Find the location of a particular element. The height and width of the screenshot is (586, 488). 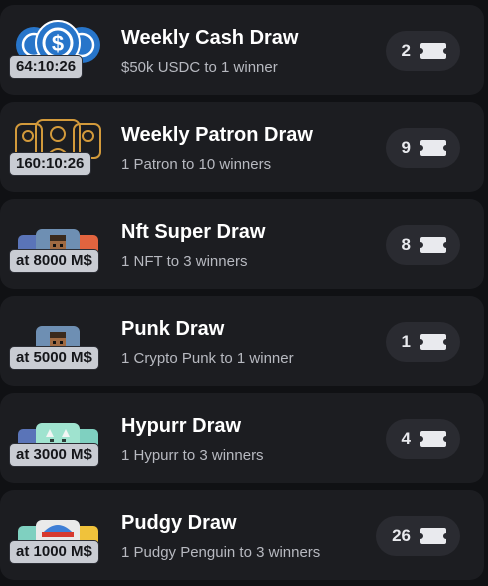

countdown-badge: 160:10:26 is located at coordinates (50, 164).